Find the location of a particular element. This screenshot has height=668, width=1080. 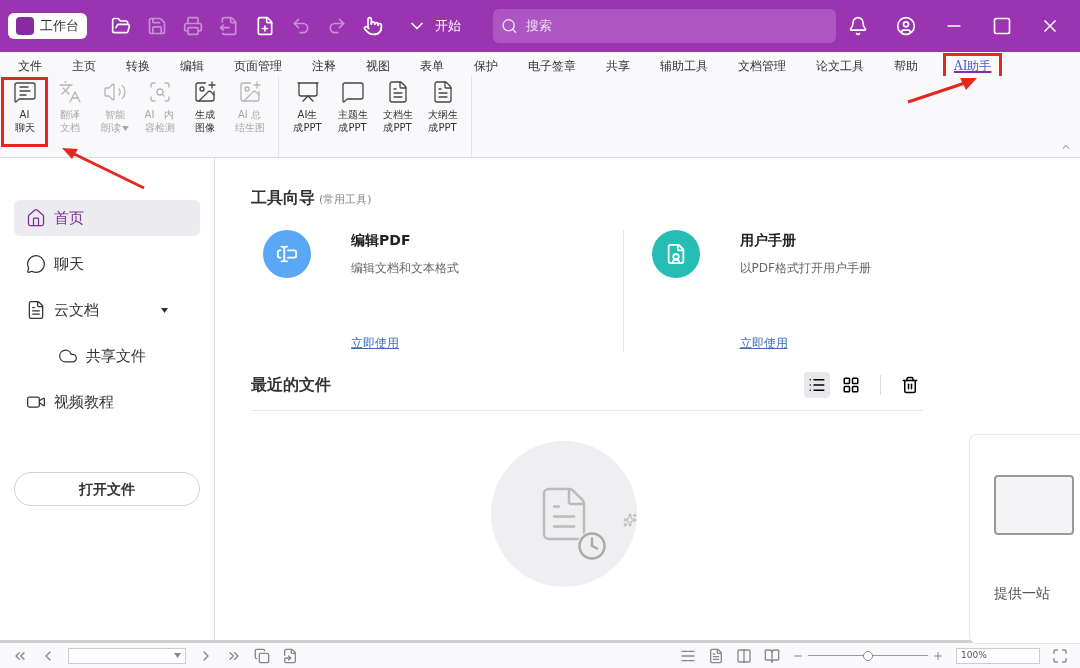

sidebar-label: 共享文件 is located at coordinates (116, 356).